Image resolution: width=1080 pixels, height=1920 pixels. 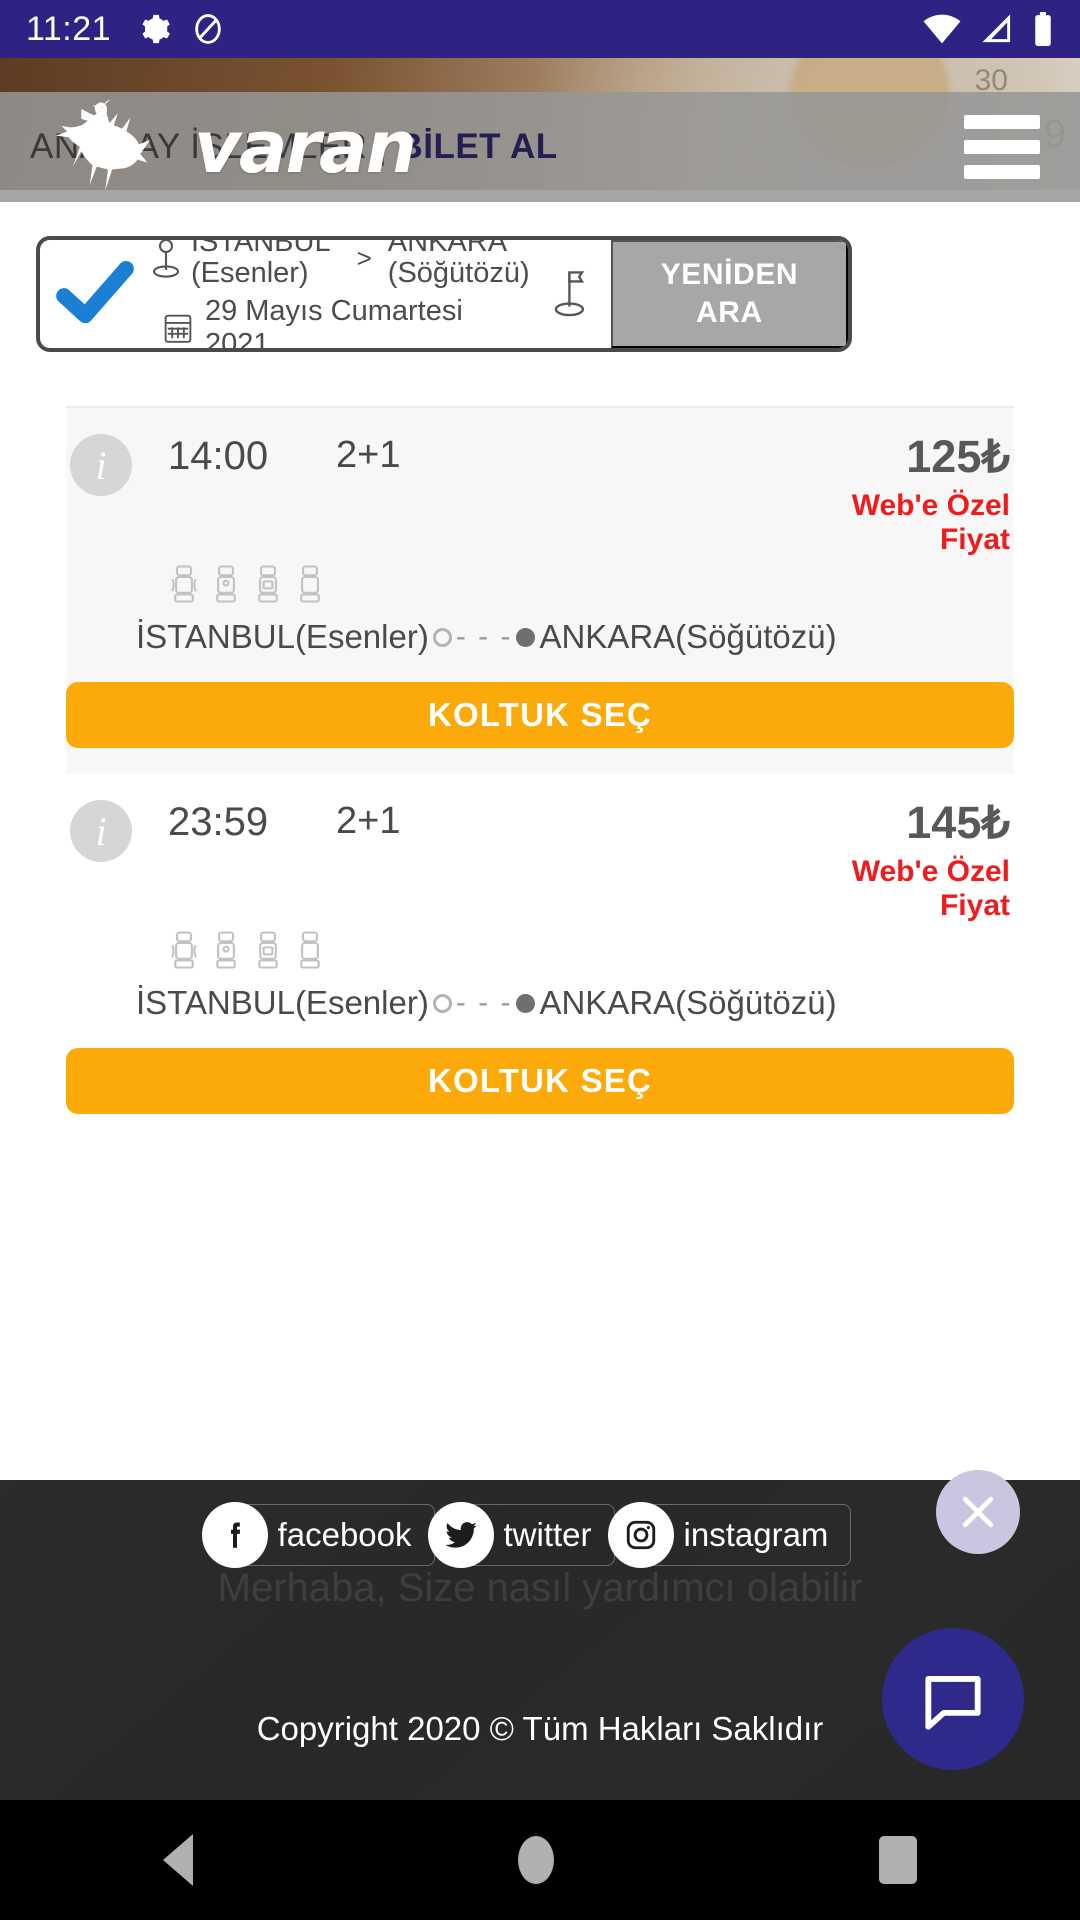 What do you see at coordinates (218, 456) in the screenshot?
I see `trip-departure-time: 14:00` at bounding box center [218, 456].